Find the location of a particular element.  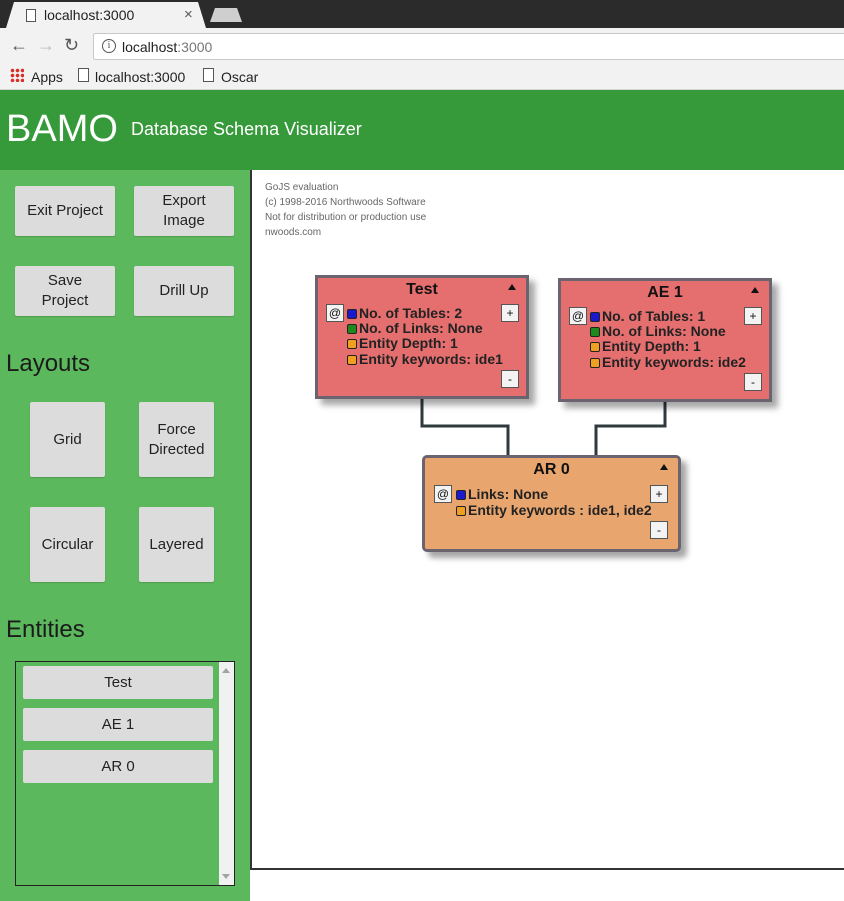

exit-project-button: Exit Project is located at coordinates (65, 211).